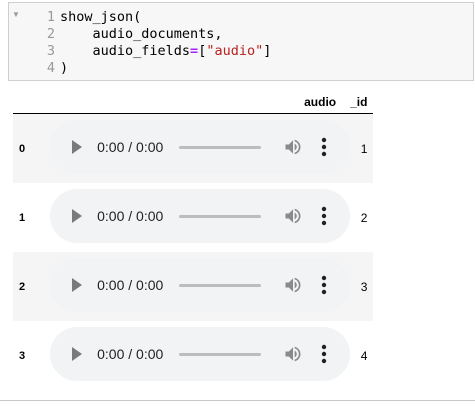 This screenshot has width=475, height=411. I want to click on line-number: 1, so click(50, 17).